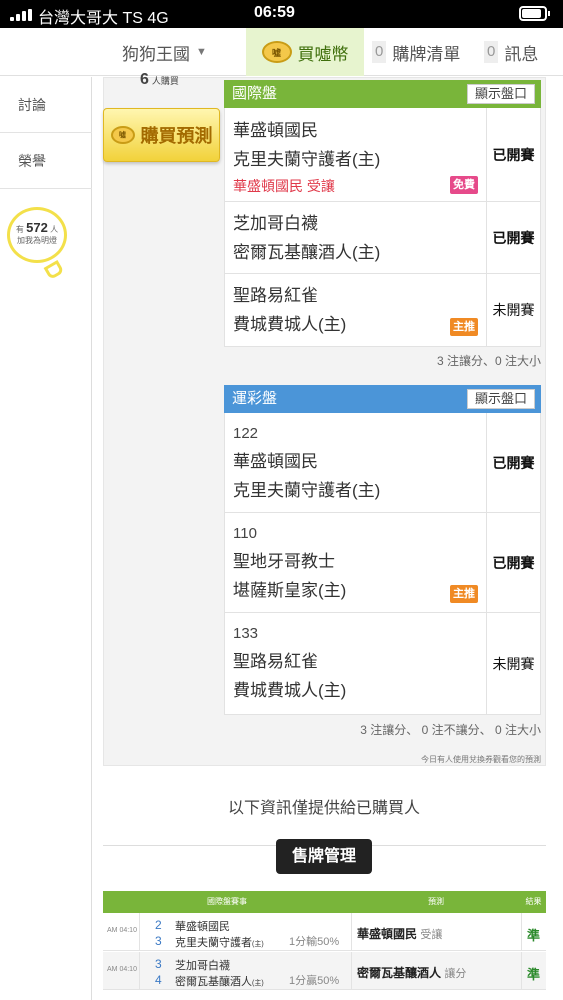  Describe the element at coordinates (426, 54) in the screenshot. I see `cart-label: 購牌清單` at that location.